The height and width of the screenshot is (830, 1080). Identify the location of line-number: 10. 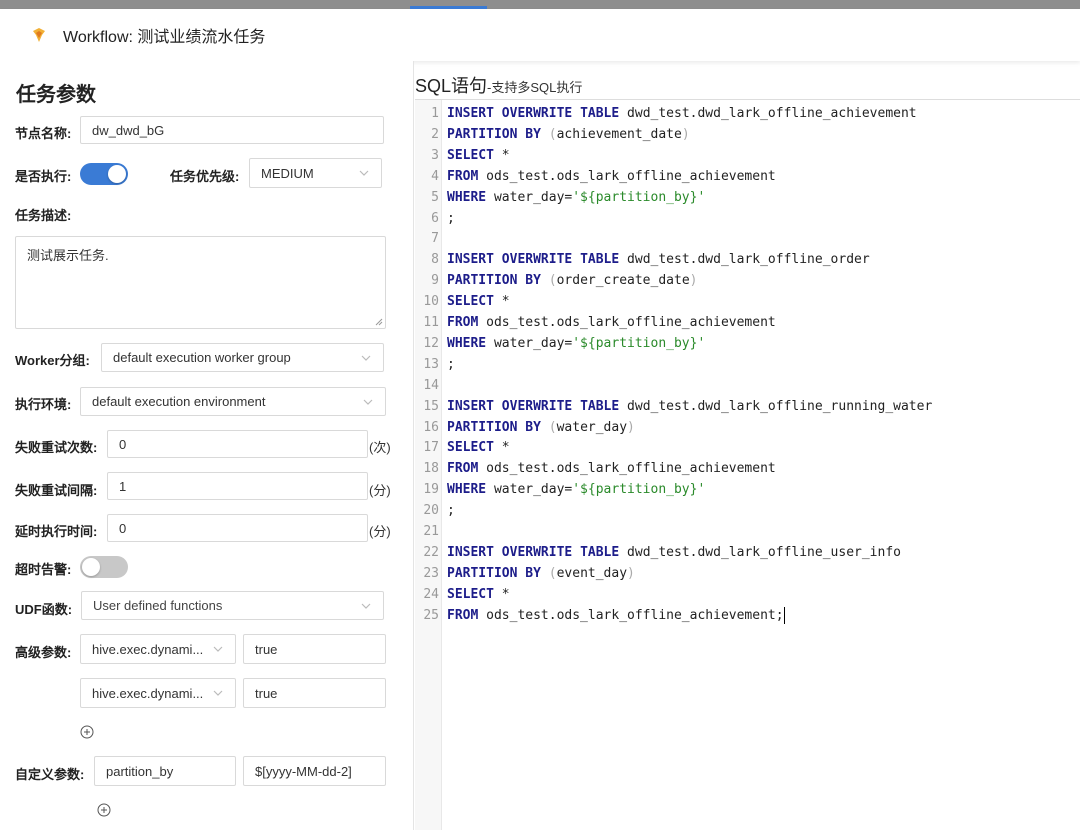
(431, 302).